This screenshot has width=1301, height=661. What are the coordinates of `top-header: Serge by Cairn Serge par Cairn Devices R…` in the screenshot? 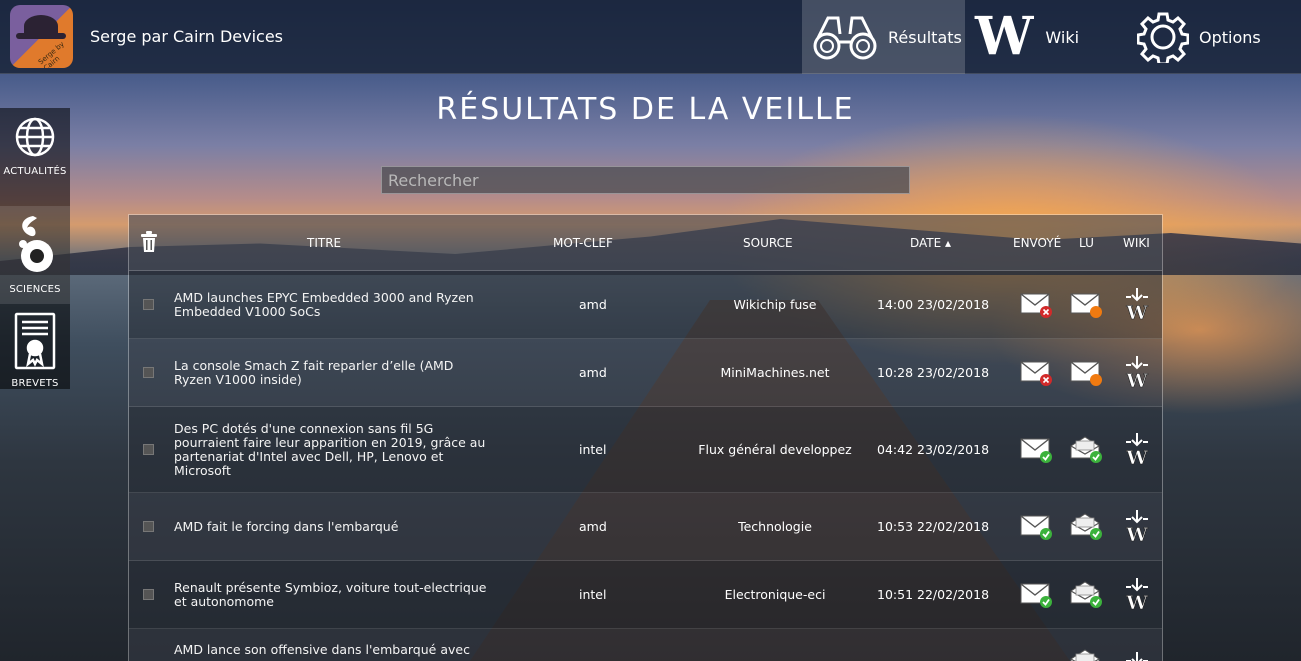 It's located at (650, 37).